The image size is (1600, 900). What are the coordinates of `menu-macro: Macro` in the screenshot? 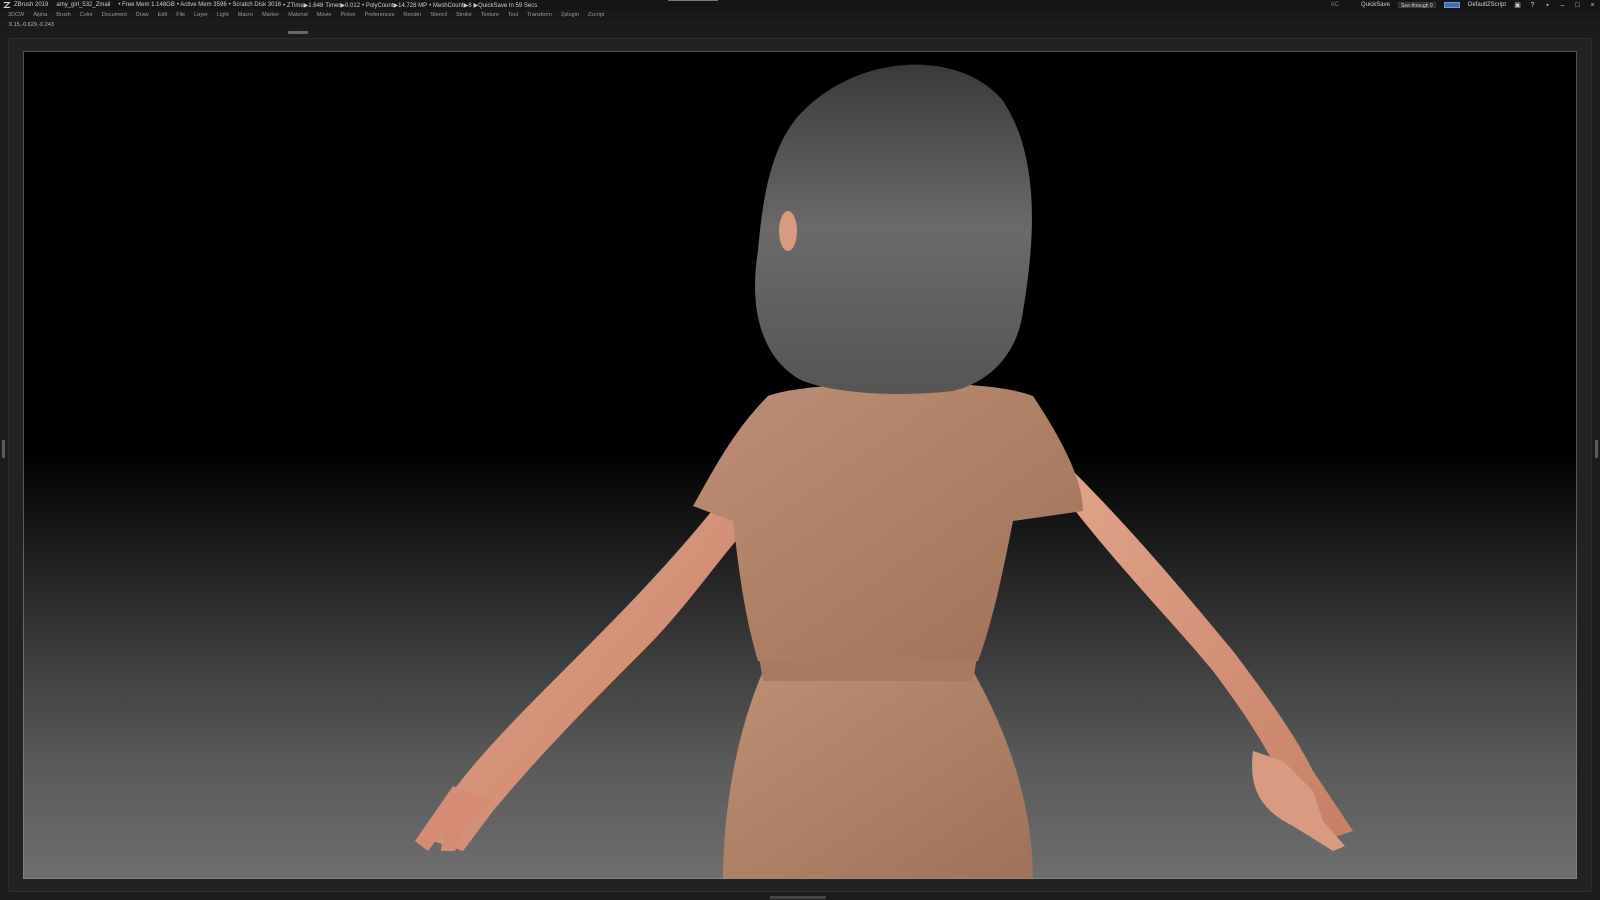 It's located at (245, 15).